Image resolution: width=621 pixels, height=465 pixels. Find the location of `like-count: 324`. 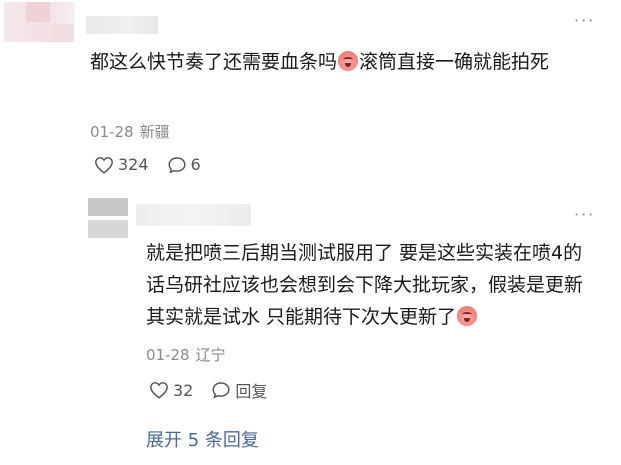

like-count: 324 is located at coordinates (133, 164).